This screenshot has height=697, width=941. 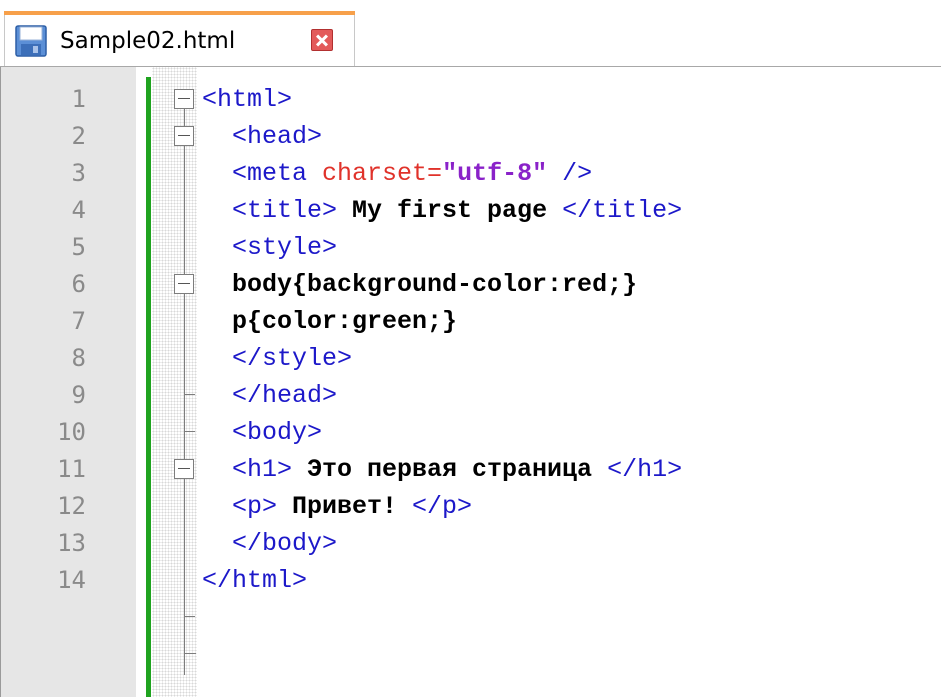 What do you see at coordinates (450, 210) in the screenshot?
I see `code-token: My first page` at bounding box center [450, 210].